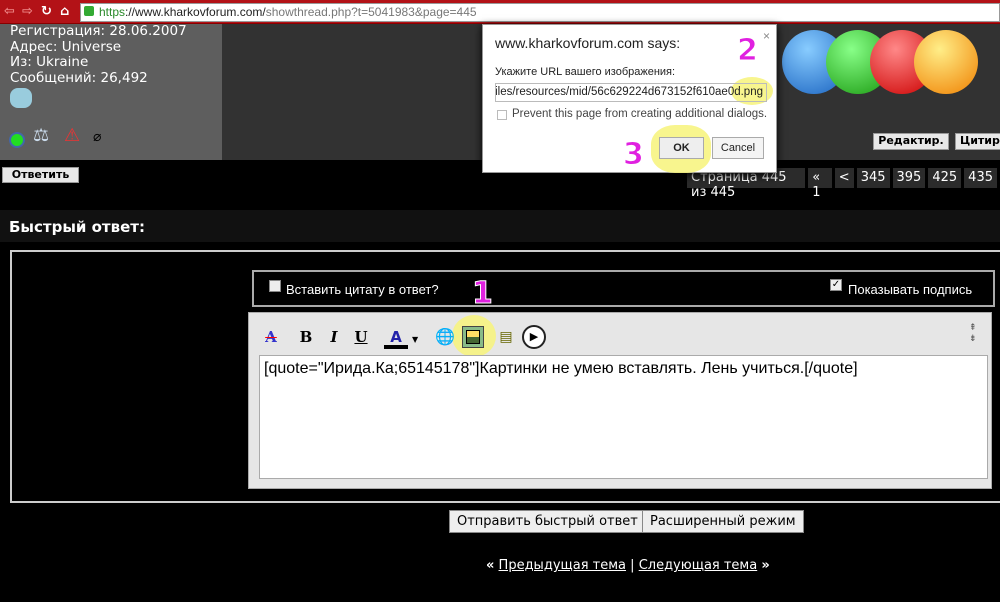  What do you see at coordinates (112, 12) in the screenshot?
I see `url-scheme: https` at bounding box center [112, 12].